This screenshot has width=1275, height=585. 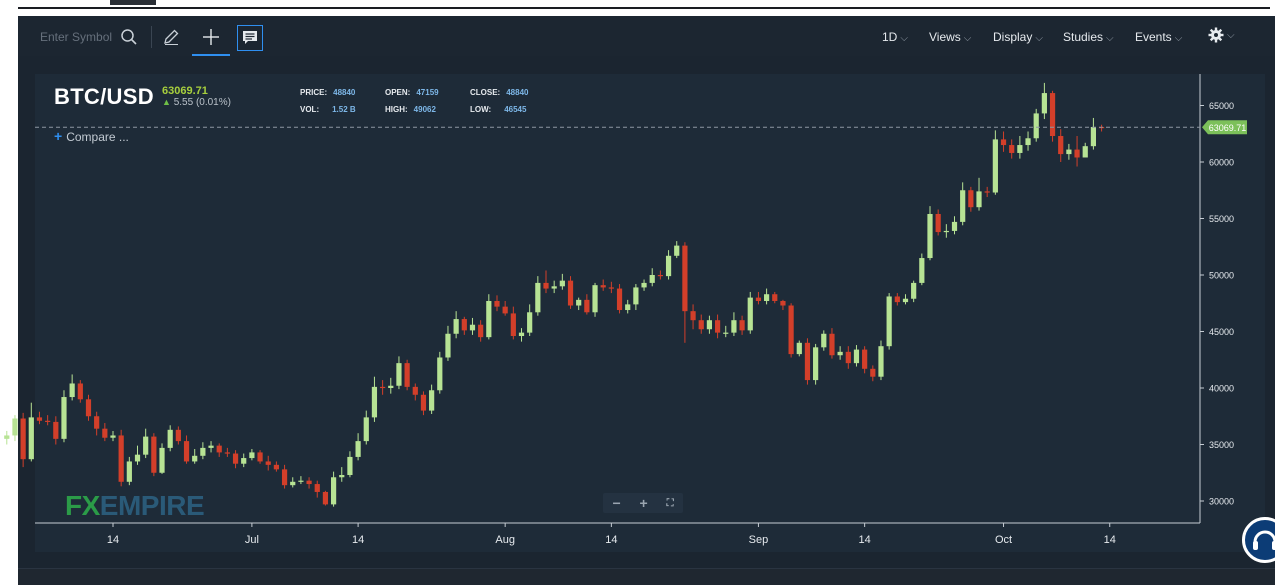 I want to click on fit-screen-button: ⛶, so click(x=670, y=503).